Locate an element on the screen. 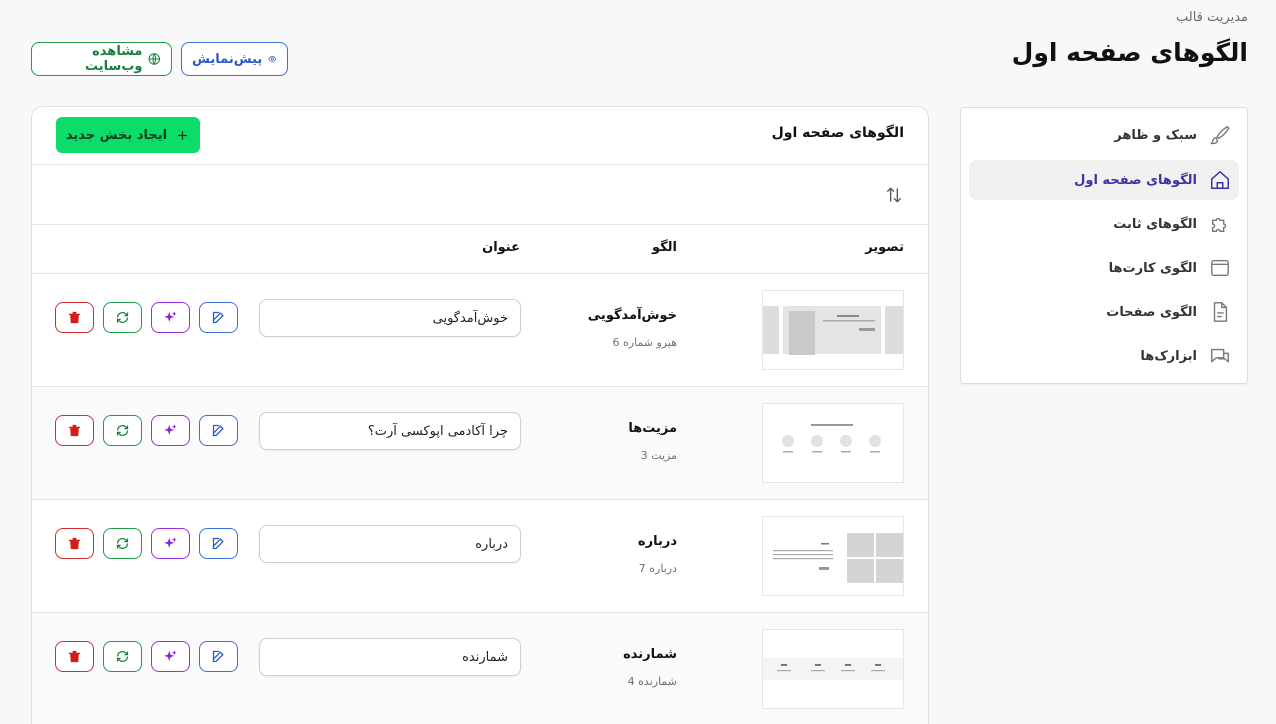 Image resolution: width=1276 pixels, height=724 pixels. sidebar-item-label: الگوهای صفحه اول is located at coordinates (1135, 180).